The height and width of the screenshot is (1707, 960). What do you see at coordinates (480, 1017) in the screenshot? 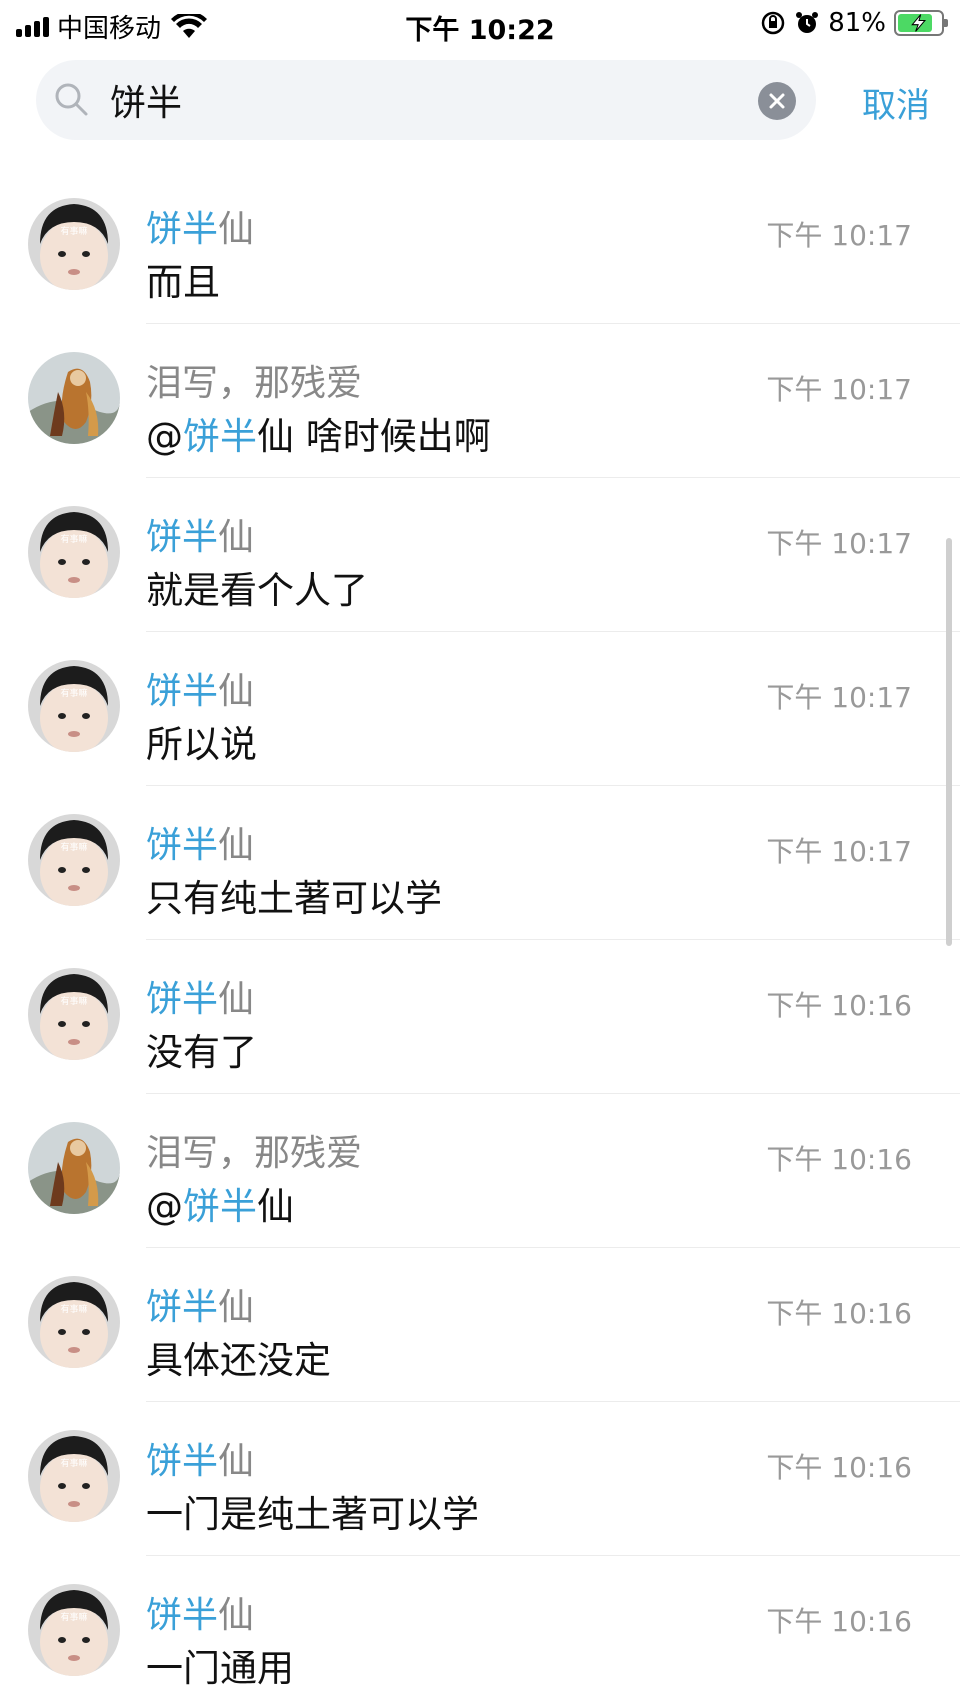
I see `list-item: 有事嘛 饼半仙没有了 下午 10:16` at bounding box center [480, 1017].